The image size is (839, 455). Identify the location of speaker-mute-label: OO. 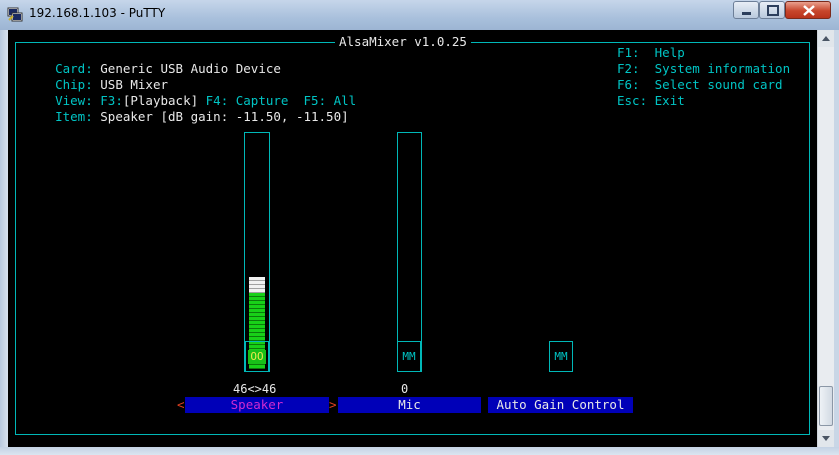
(257, 357).